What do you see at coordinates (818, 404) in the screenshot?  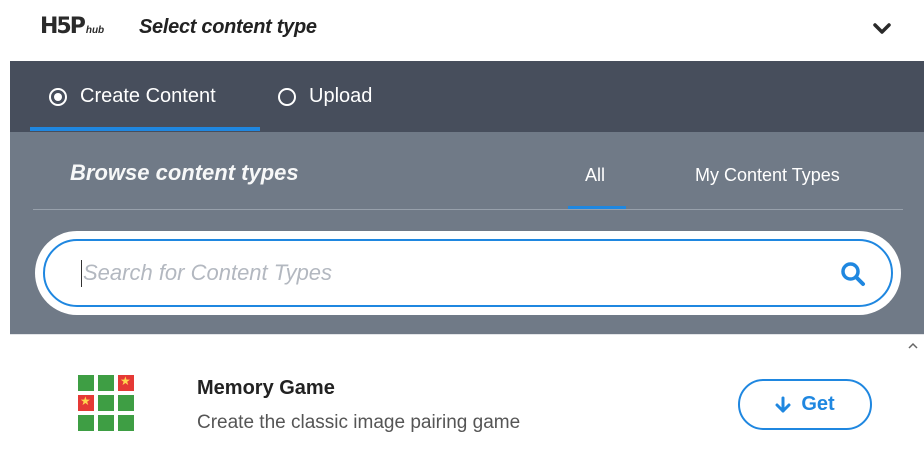 I see `get-button-label: Get` at bounding box center [818, 404].